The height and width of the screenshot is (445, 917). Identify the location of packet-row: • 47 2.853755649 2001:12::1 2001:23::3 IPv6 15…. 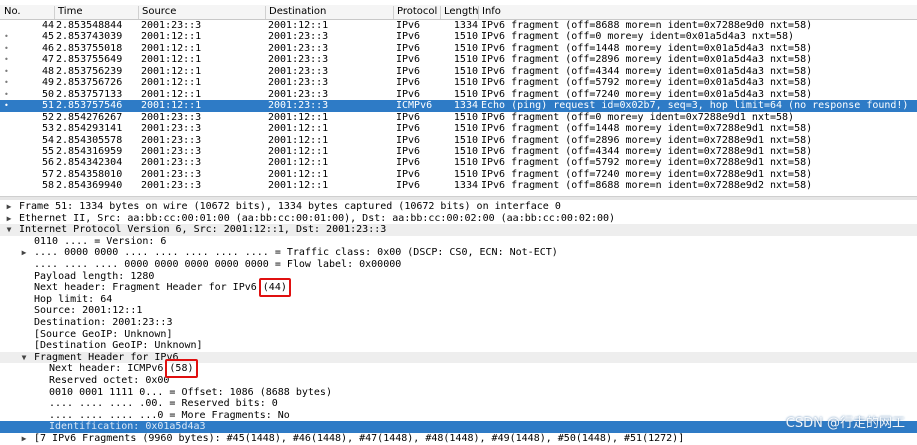
(458, 59).